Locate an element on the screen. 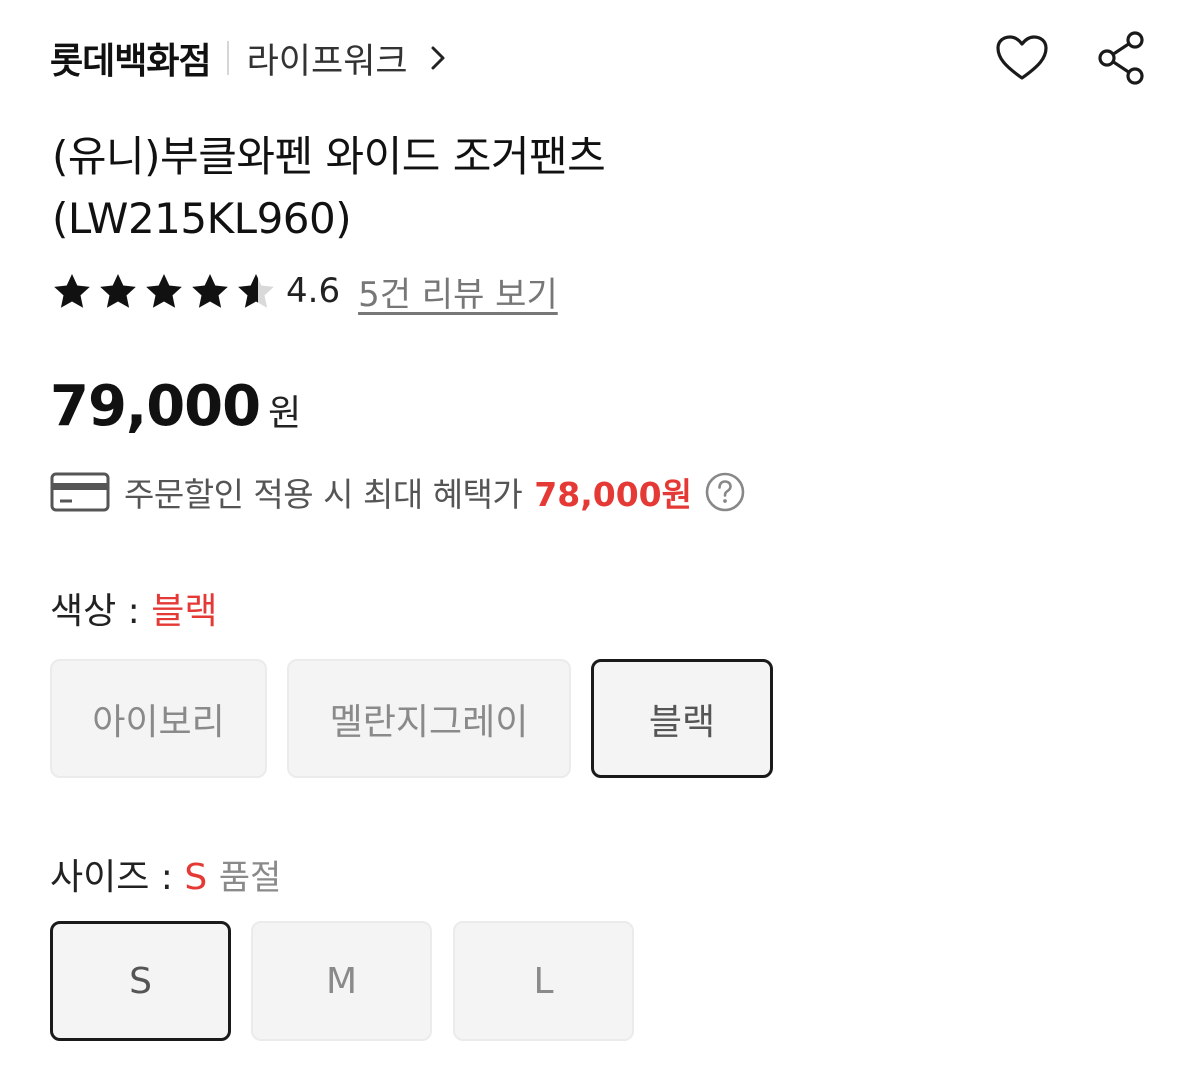 The height and width of the screenshot is (1072, 1200). size-chip-m: M is located at coordinates (341, 981).